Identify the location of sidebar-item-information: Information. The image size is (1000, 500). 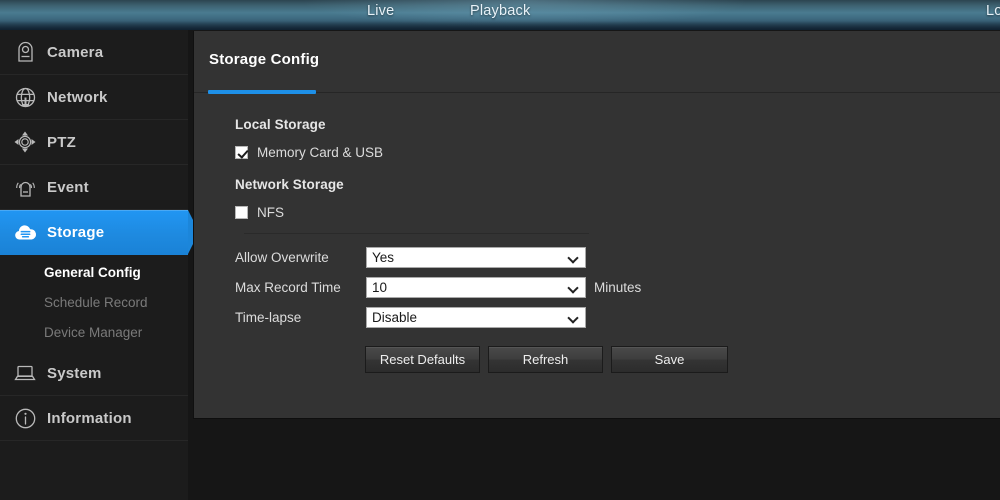
(94, 418).